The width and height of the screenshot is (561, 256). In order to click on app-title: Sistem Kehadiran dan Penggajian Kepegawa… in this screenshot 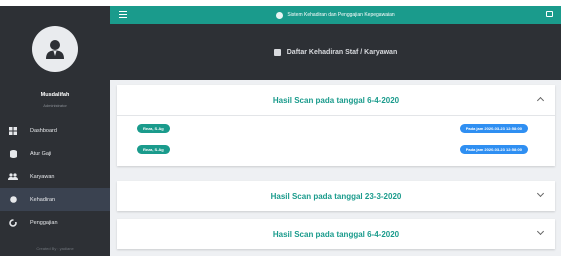, I will do `click(341, 15)`.